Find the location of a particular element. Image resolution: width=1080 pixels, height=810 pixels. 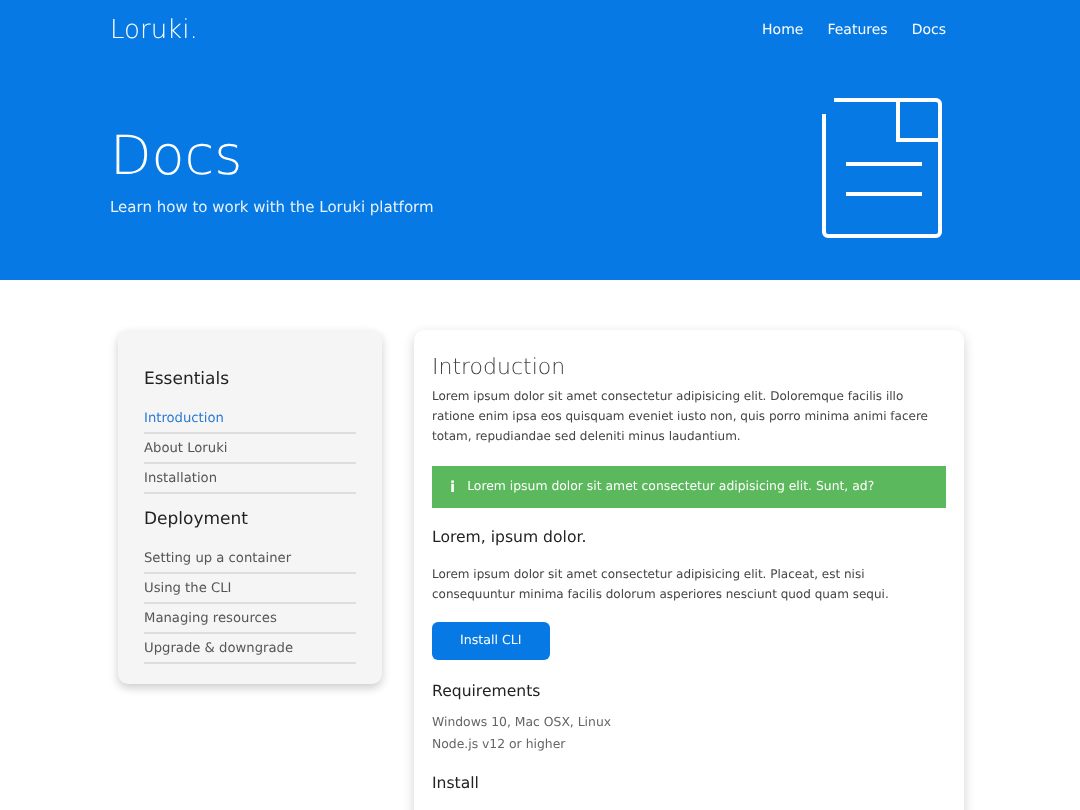

page-title: Docs is located at coordinates (177, 157).